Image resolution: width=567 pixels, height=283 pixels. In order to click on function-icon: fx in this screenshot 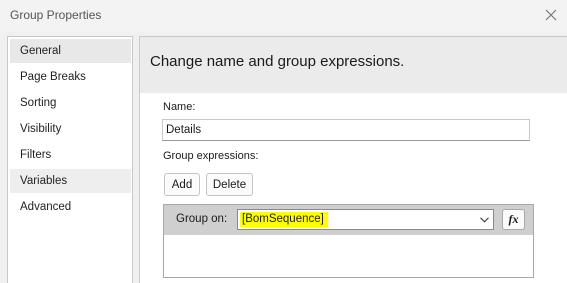, I will do `click(513, 219)`.